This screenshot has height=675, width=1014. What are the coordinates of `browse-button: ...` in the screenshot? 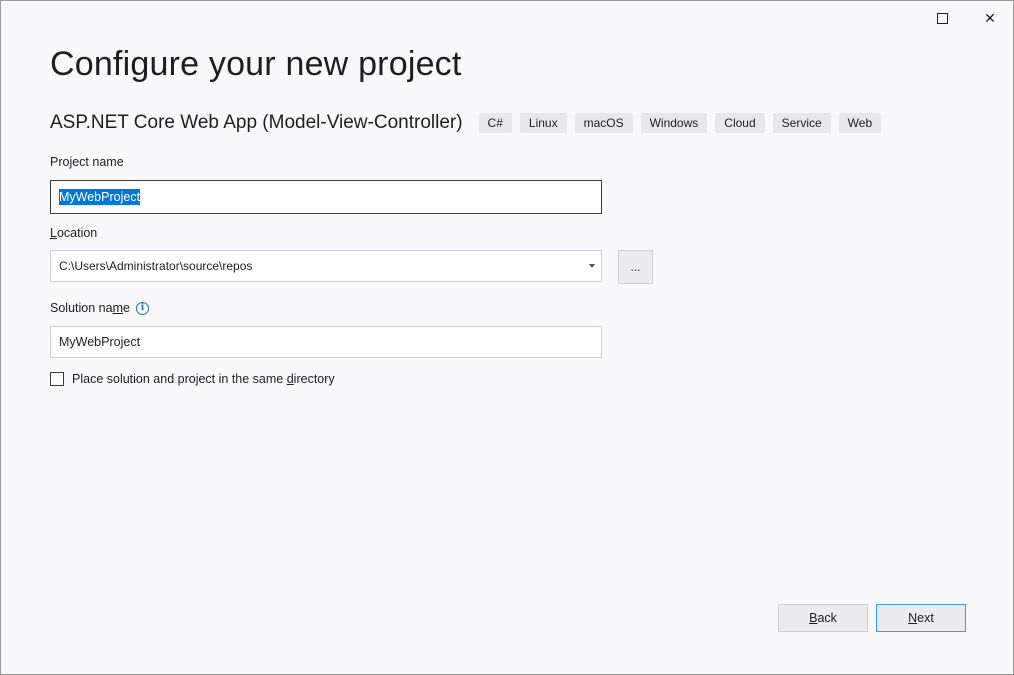 It's located at (635, 267).